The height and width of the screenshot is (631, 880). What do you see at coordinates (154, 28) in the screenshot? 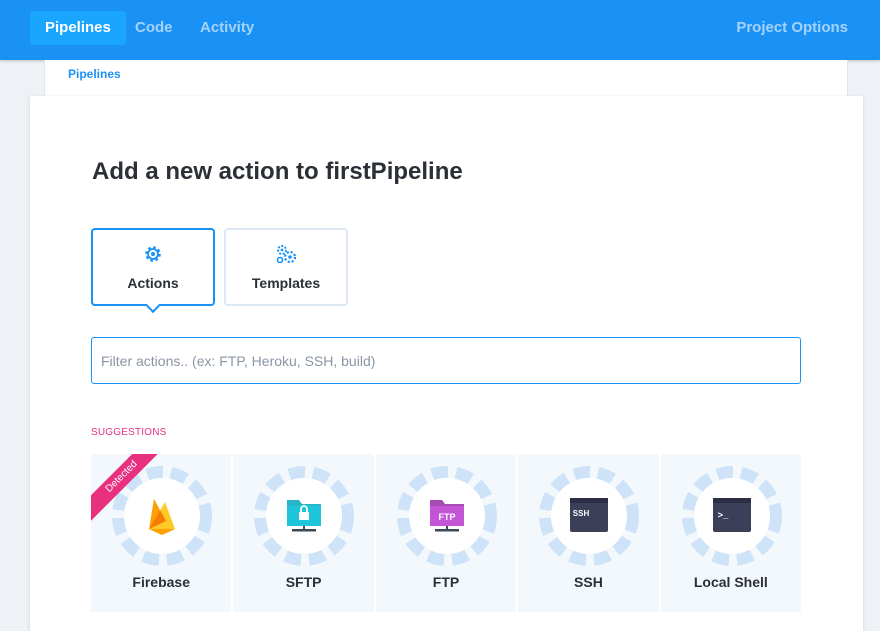
I see `nav-tab-code: Code` at bounding box center [154, 28].